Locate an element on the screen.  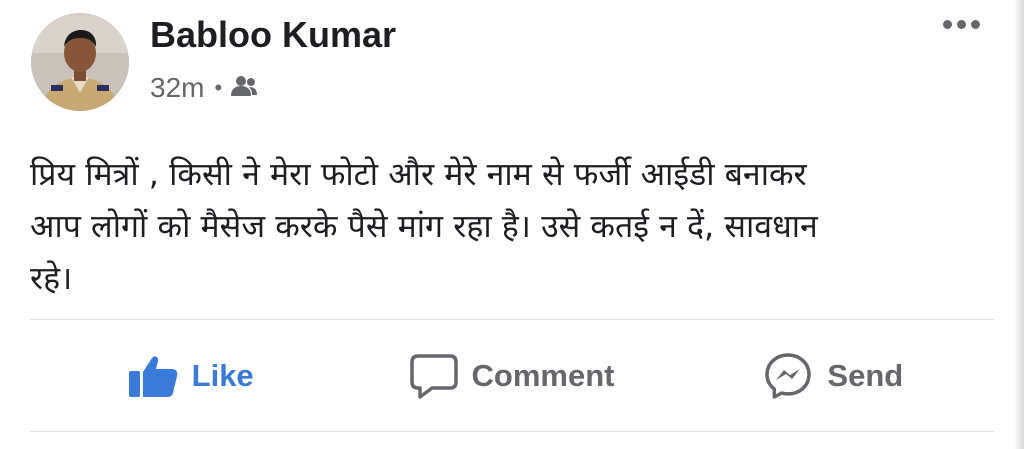
screen-edge-shadow is located at coordinates (1019, 224).